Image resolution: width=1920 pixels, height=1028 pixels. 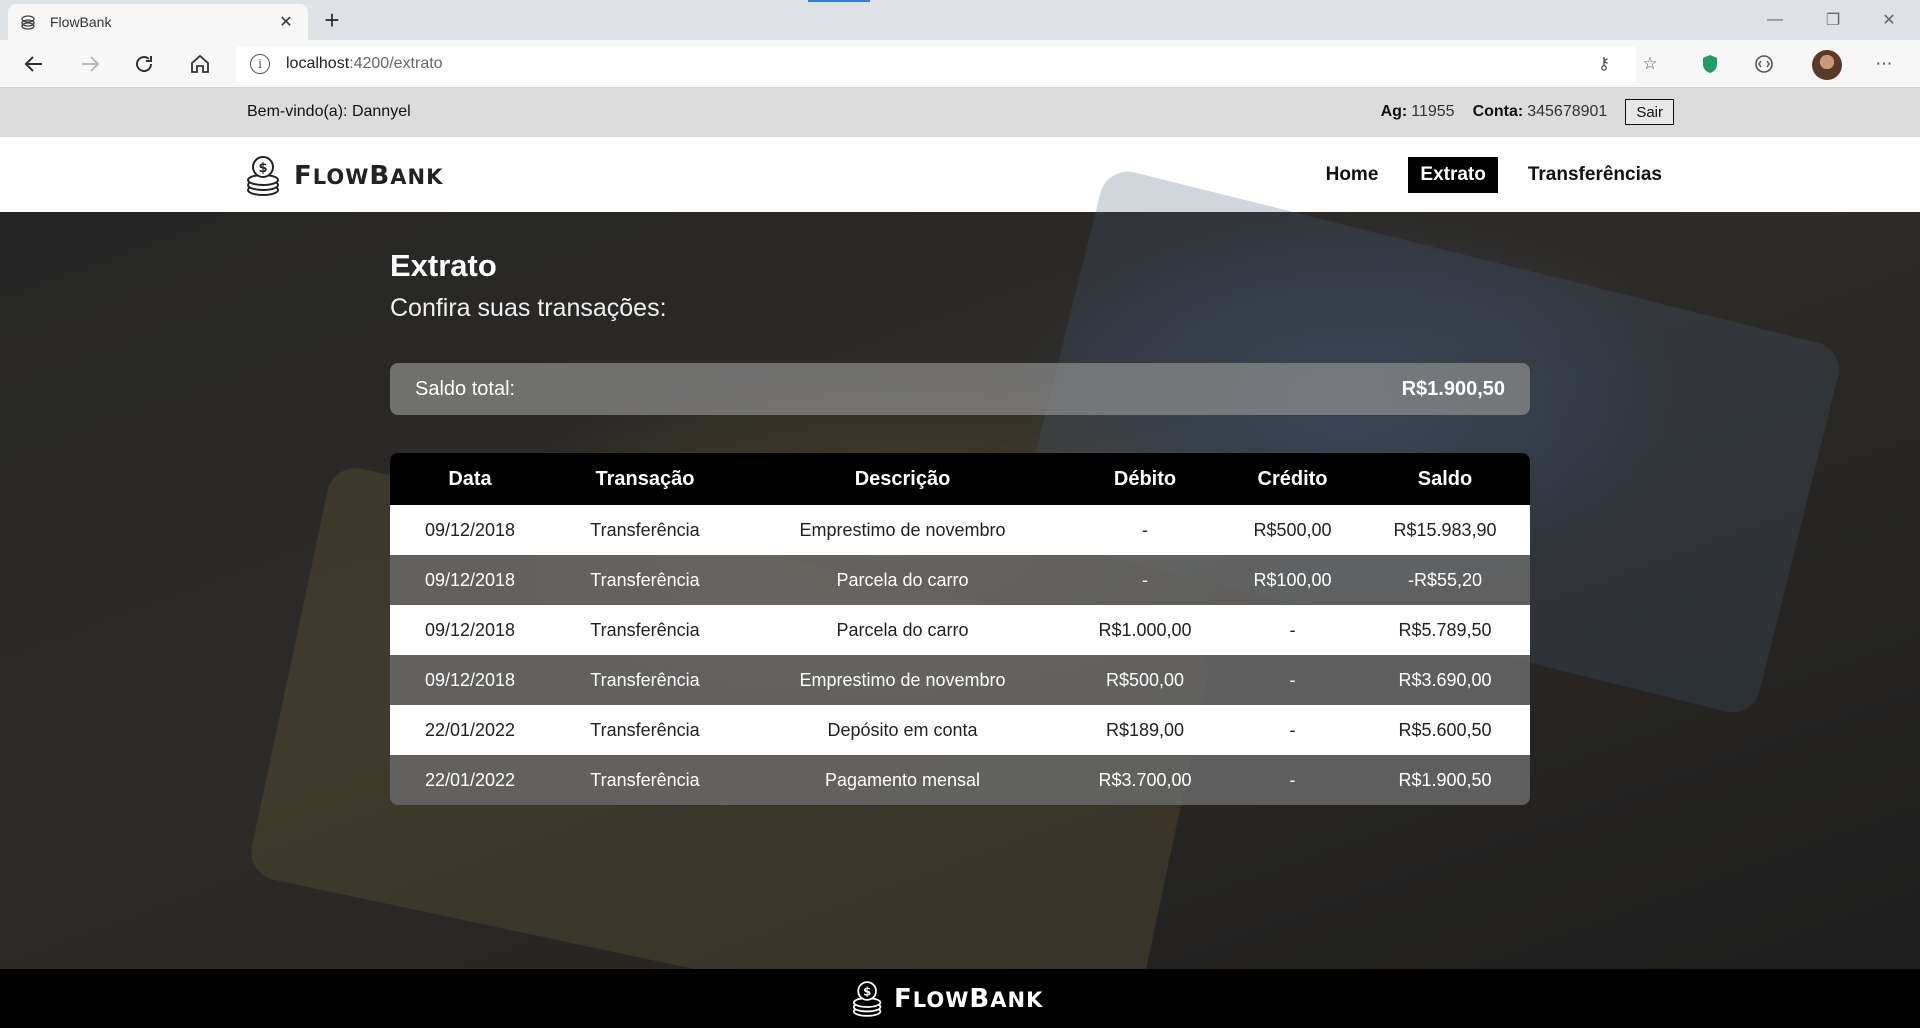 I want to click on cell-balance: R$15.983,90, so click(x=1445, y=529).